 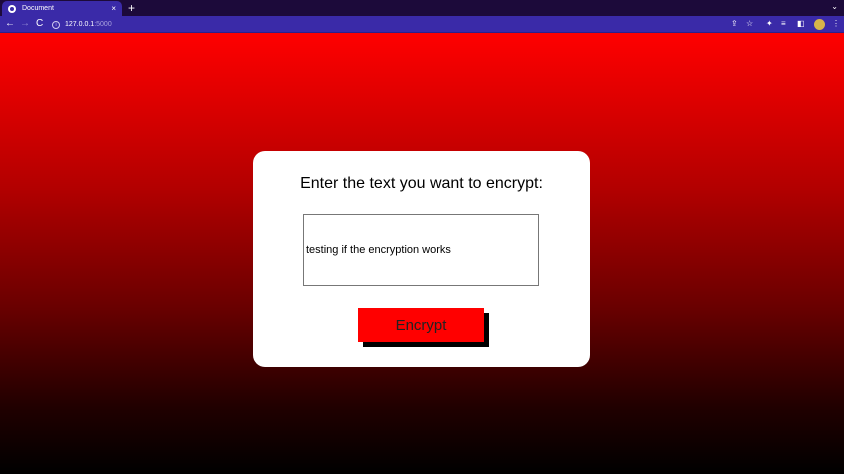 I want to click on extensions-icon: ✦, so click(x=769, y=24).